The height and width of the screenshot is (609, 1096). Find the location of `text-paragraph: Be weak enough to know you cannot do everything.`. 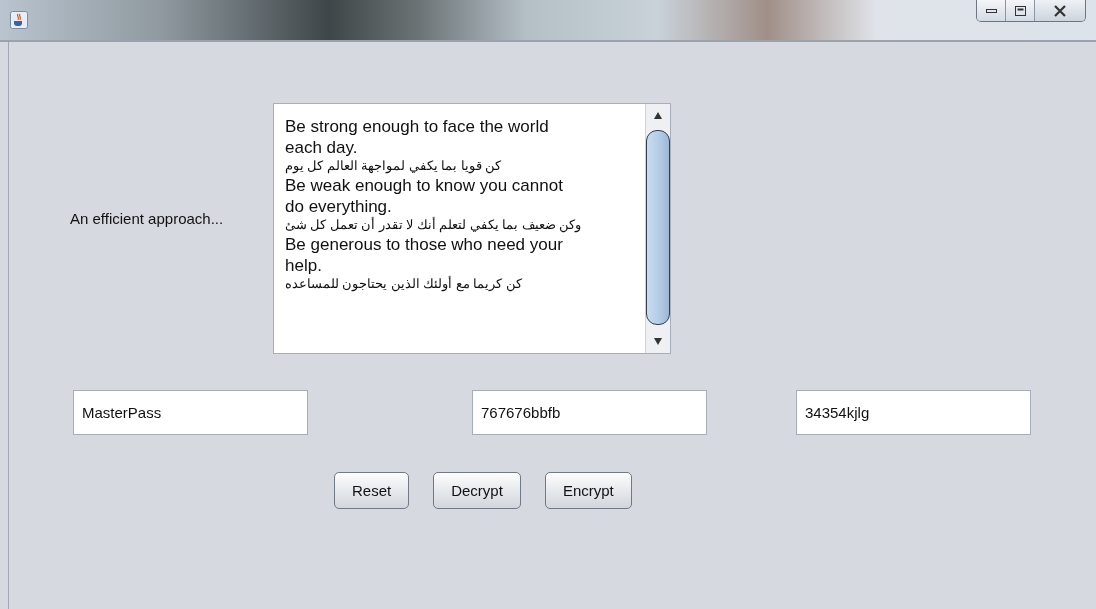

text-paragraph: Be weak enough to know you cannot do everything. is located at coordinates (424, 195).